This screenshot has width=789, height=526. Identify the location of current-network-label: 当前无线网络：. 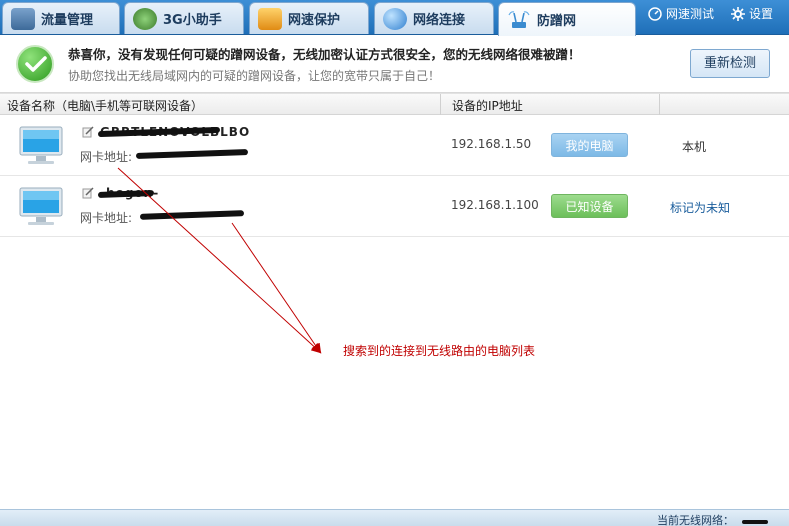
(695, 520).